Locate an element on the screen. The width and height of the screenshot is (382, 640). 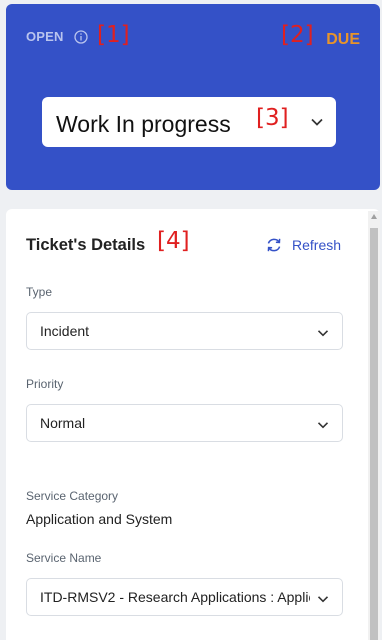
type-label: Type is located at coordinates (39, 292).